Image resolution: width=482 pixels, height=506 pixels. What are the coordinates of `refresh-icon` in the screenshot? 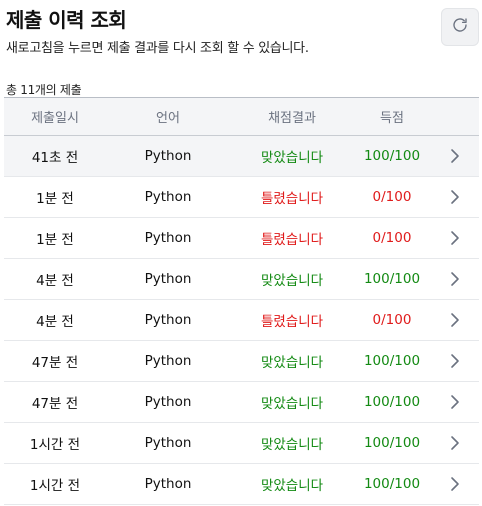 It's located at (460, 27).